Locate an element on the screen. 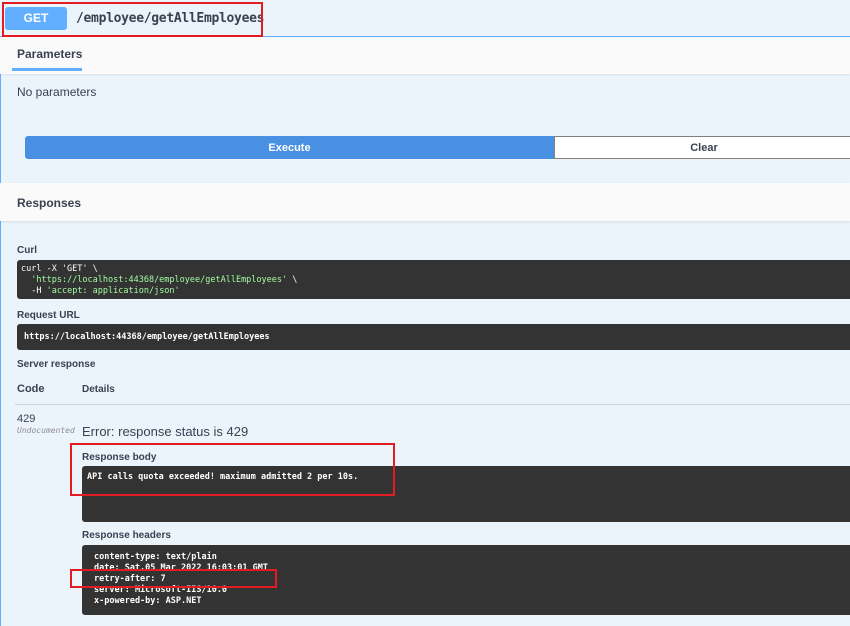  tab-parameters: Parameters is located at coordinates (49, 54).